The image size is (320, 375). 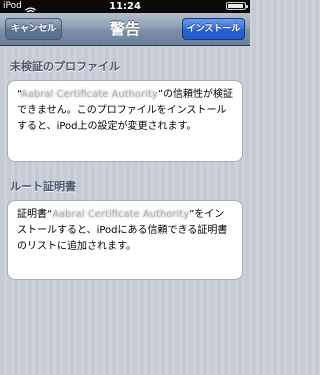 I want to click on status-bar: iPod 11:24, so click(x=125, y=8).